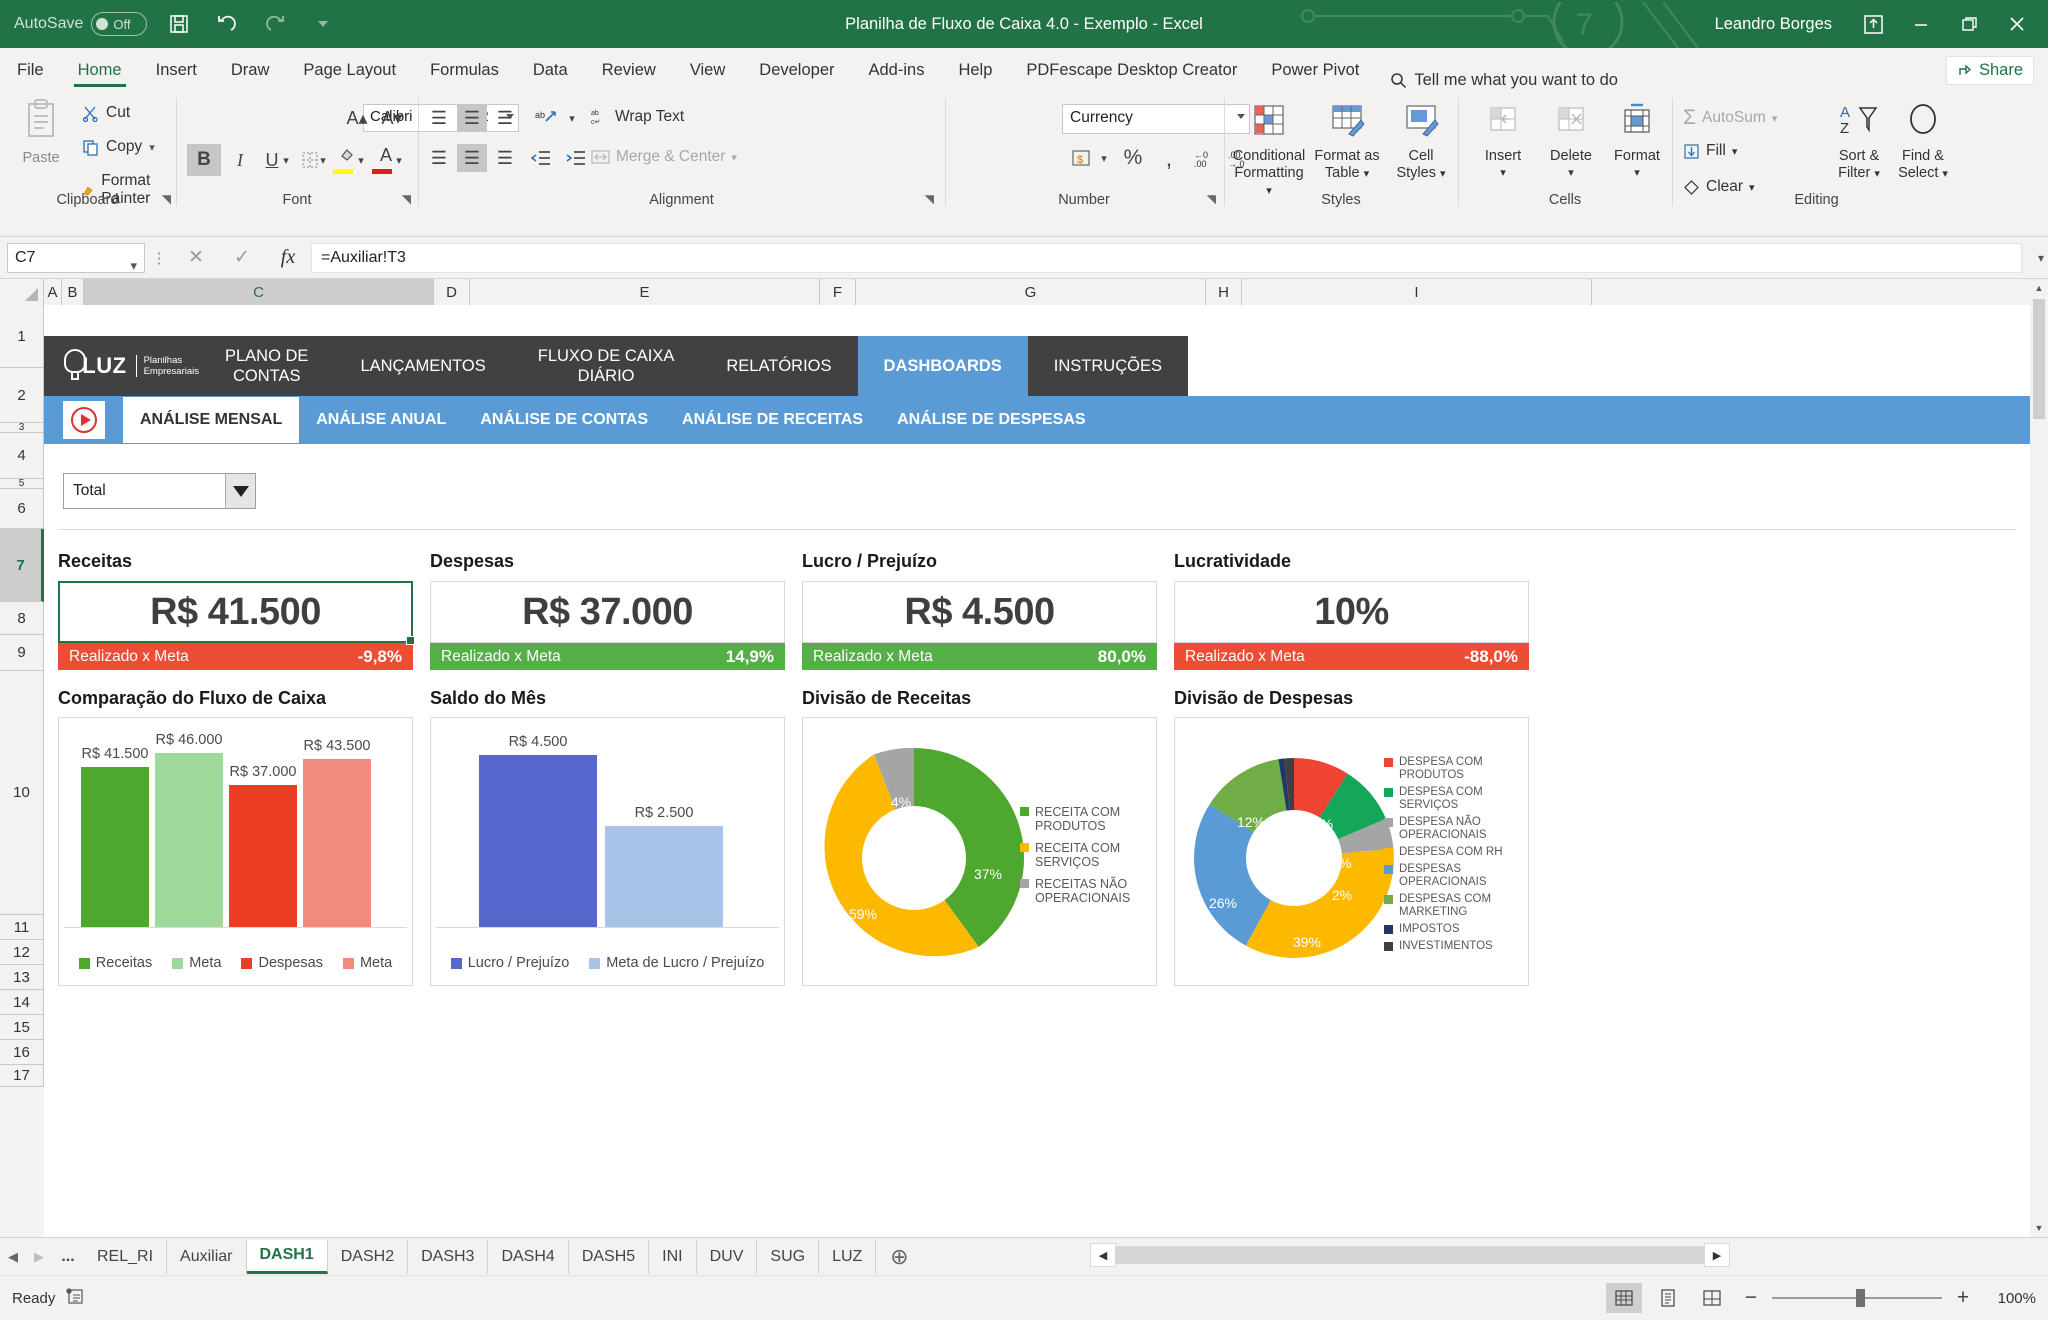 This screenshot has height=1320, width=2048. I want to click on format-chevron-down-icon: ▾, so click(1637, 173).